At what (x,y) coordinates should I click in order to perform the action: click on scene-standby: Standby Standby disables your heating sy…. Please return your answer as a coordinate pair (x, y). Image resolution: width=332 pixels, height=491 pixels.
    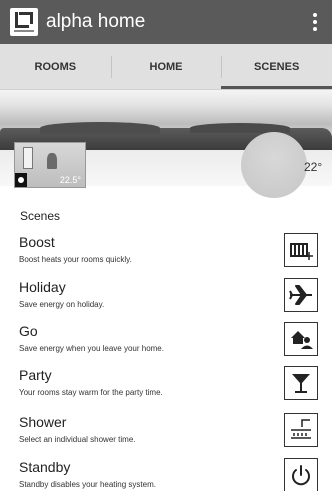
    Looking at the image, I should click on (166, 474).